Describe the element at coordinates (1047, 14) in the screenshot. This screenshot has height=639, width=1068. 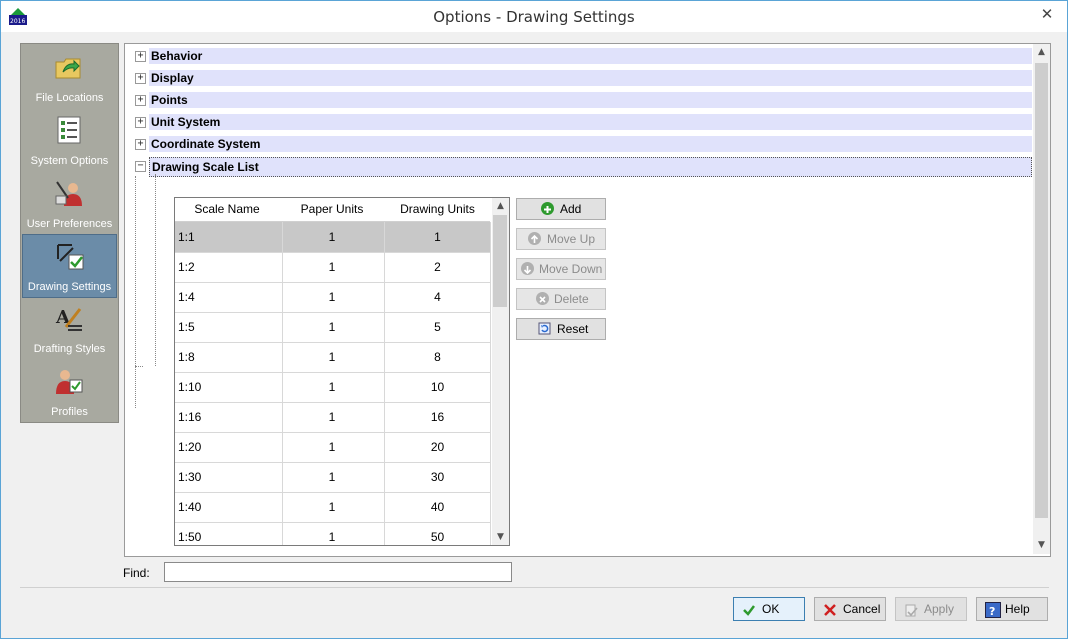
I see `close-button: ✕` at that location.